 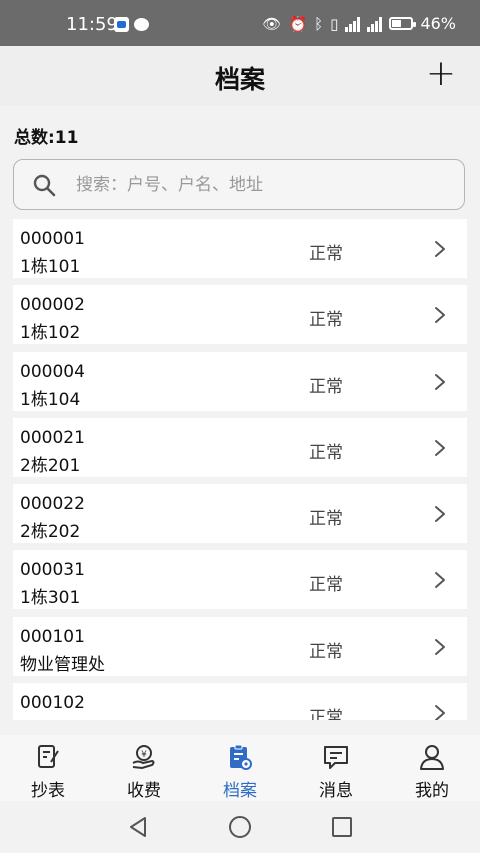 I want to click on alarm-icon: ⏰, so click(x=298, y=23).